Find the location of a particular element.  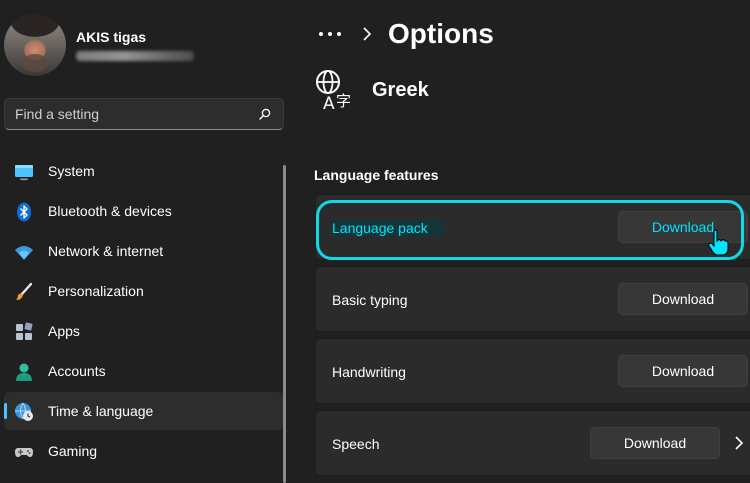

language-icon: A 字 is located at coordinates (333, 90).